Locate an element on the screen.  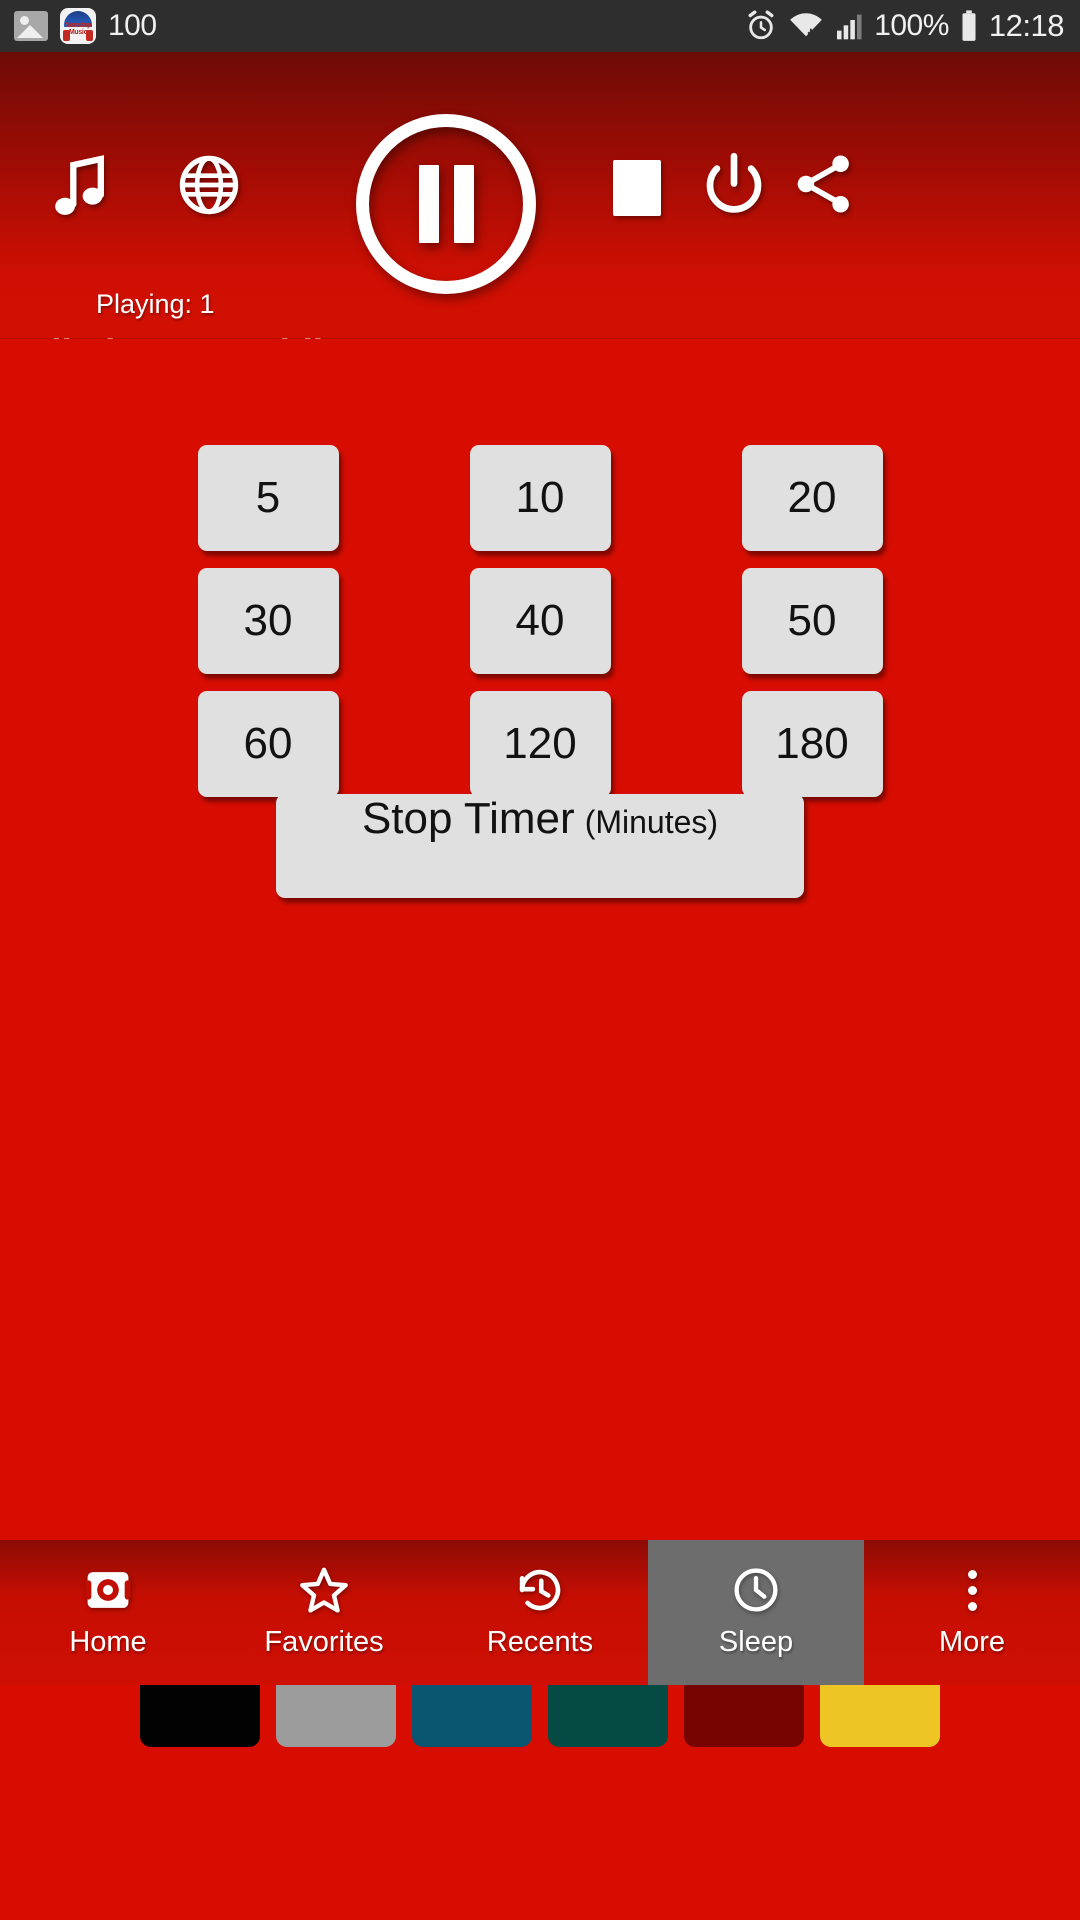
app-icon-label: Nonstop Music is located at coordinates (78, 29).